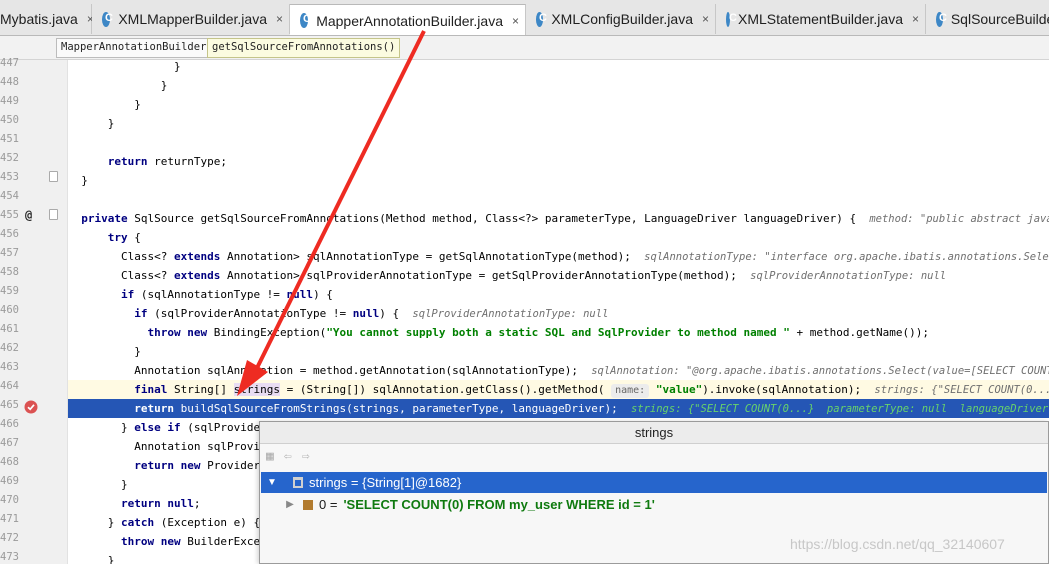 The image size is (1049, 564). What do you see at coordinates (31, 408) in the screenshot?
I see `breakpoint-icon` at bounding box center [31, 408].